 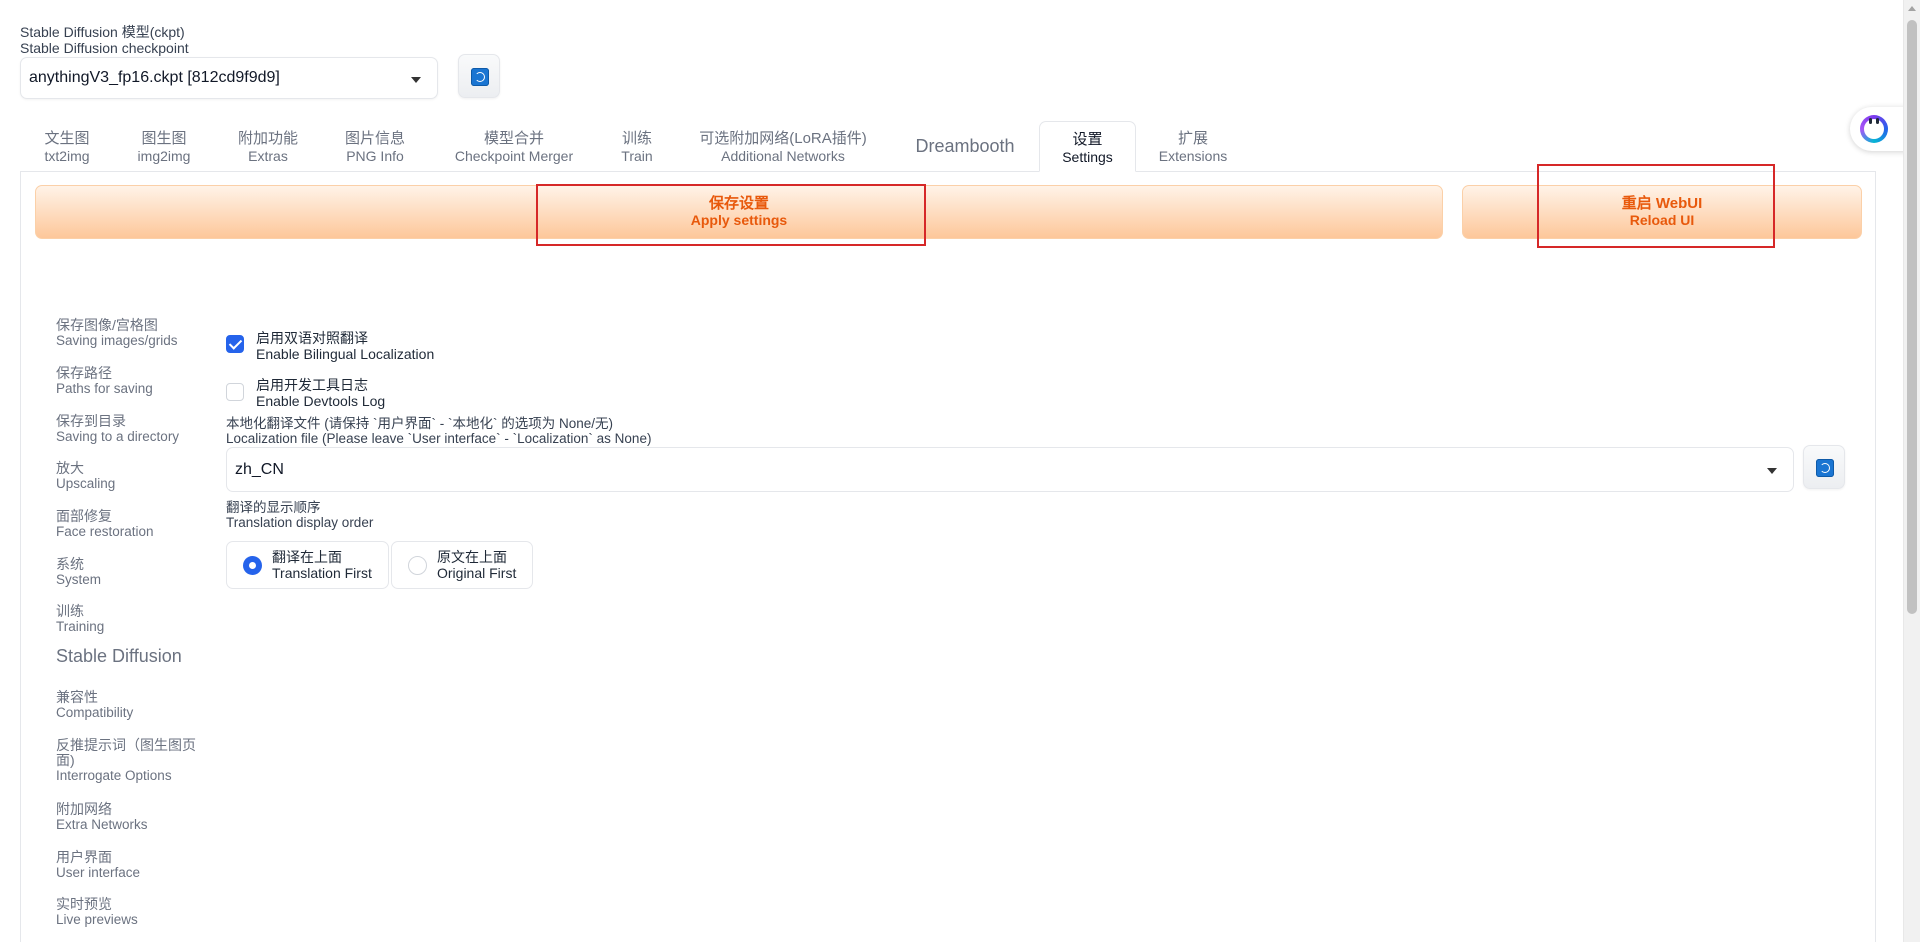 What do you see at coordinates (114, 775) in the screenshot?
I see `sidebar-item-label-en: Interrogate Options` at bounding box center [114, 775].